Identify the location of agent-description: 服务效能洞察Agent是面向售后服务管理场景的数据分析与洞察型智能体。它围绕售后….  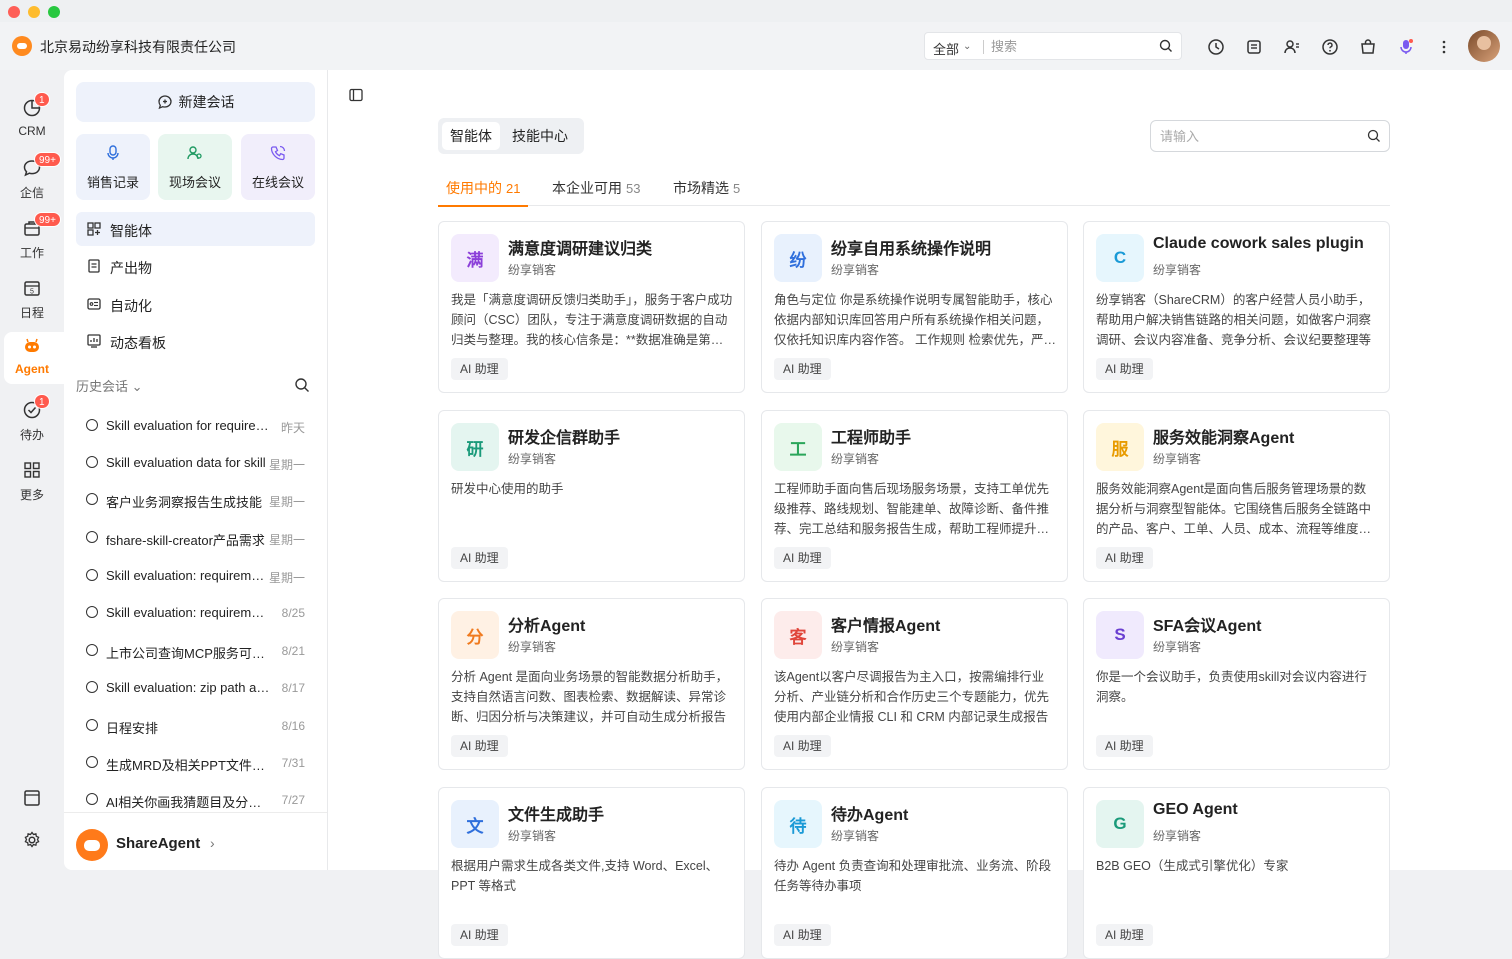
(1234, 509).